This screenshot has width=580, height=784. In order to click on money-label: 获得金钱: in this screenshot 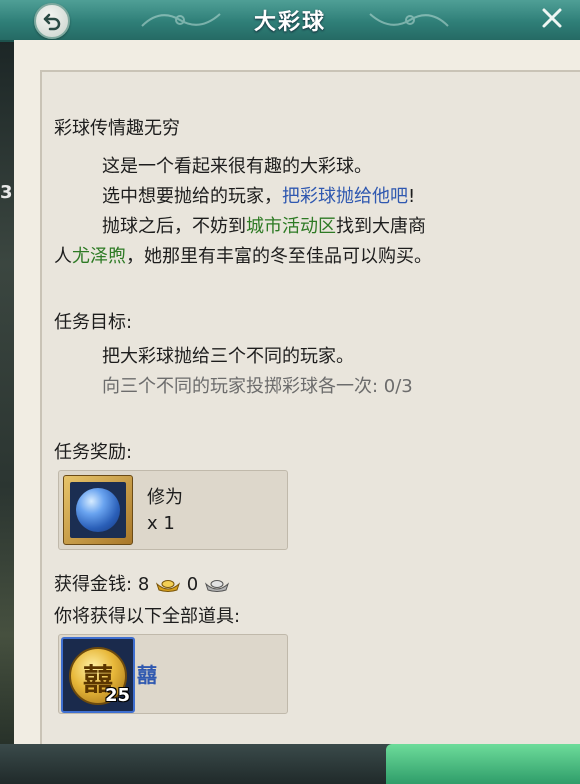, I will do `click(93, 584)`.